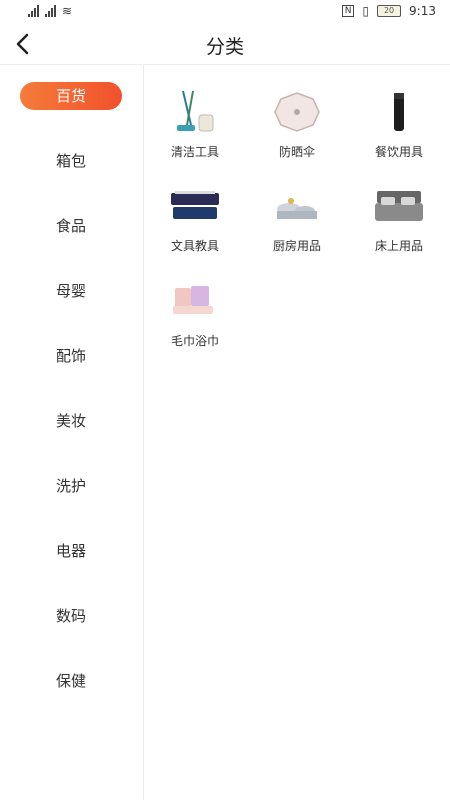  Describe the element at coordinates (194, 152) in the screenshot. I see `grid-item-label: 清洁工具` at that location.